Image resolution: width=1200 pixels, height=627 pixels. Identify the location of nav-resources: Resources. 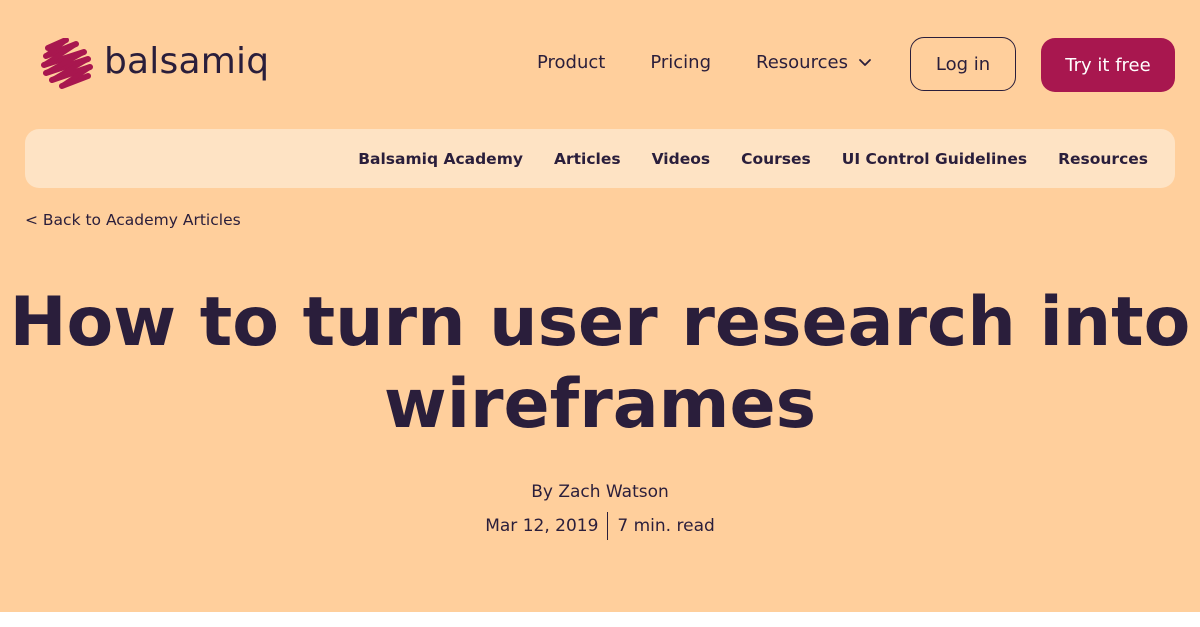
(814, 62).